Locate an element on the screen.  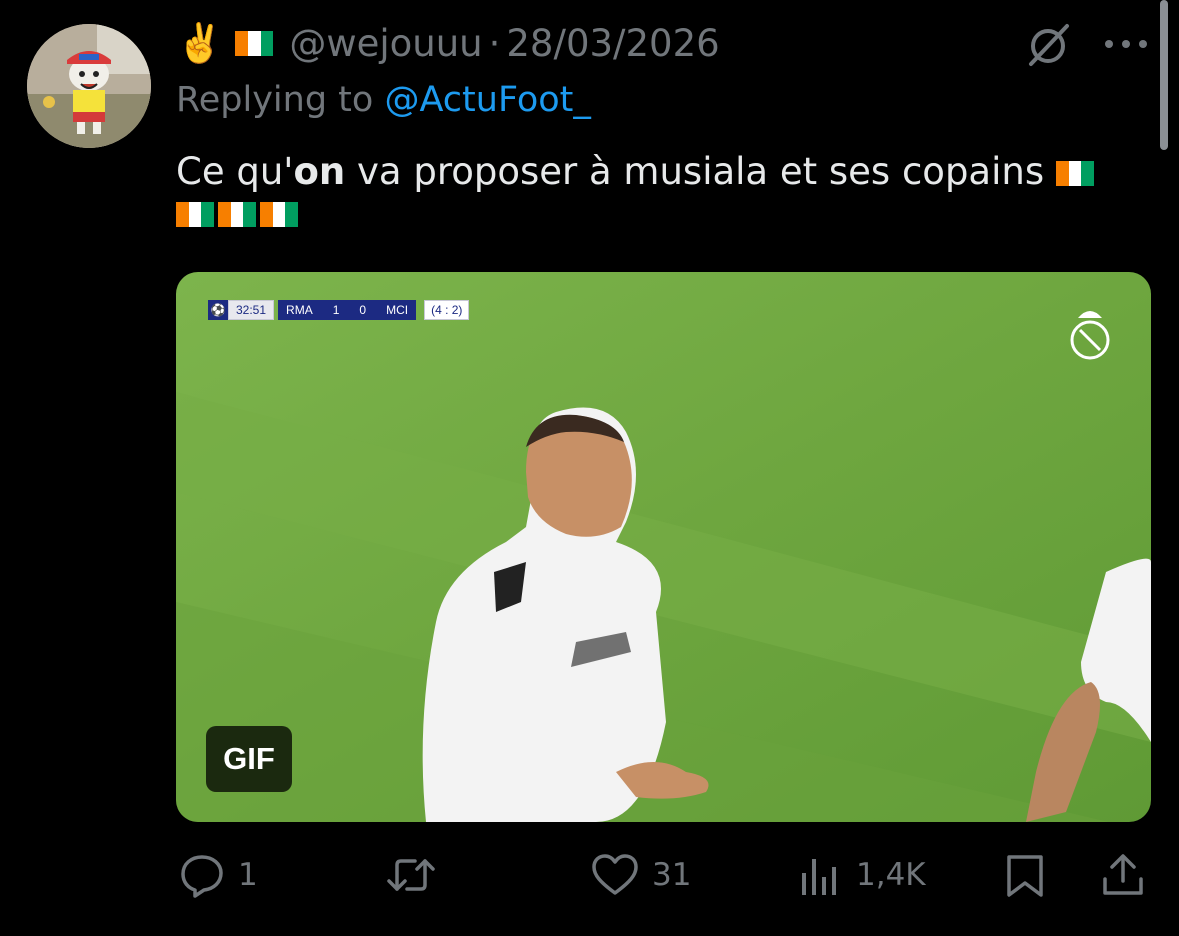
like-button: 31 is located at coordinates (640, 875).